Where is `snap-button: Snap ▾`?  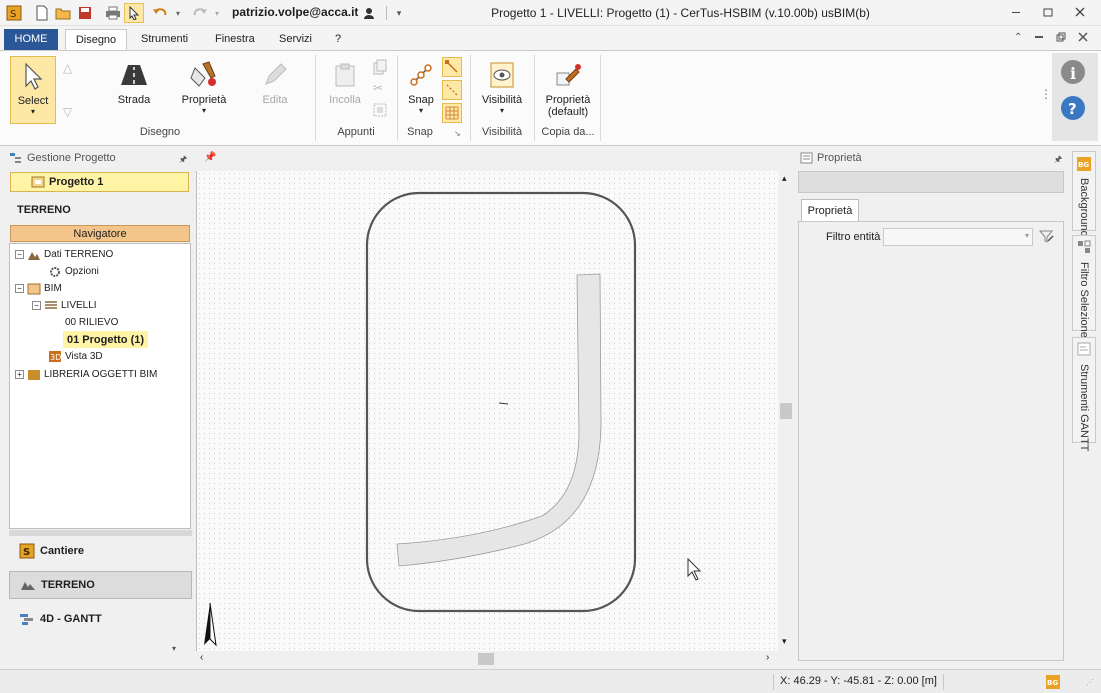 snap-button: Snap ▾ is located at coordinates (421, 90).